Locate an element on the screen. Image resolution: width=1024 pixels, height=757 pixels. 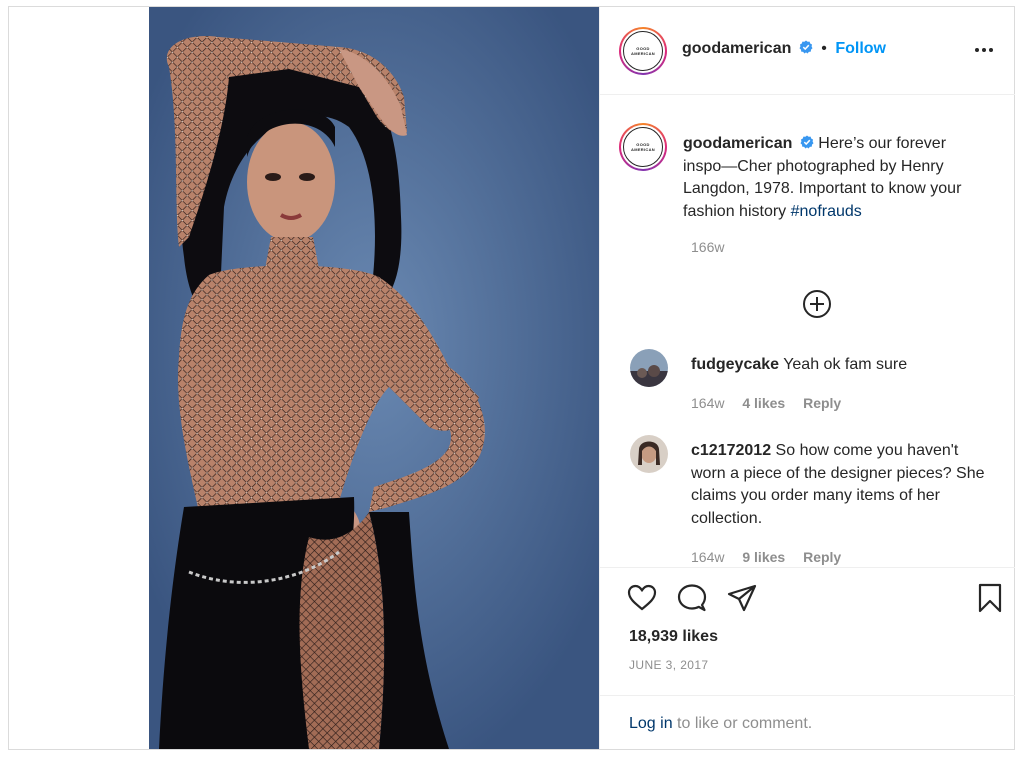
caption-author-avatar: GOOD AMERICAN is located at coordinates (643, 147).